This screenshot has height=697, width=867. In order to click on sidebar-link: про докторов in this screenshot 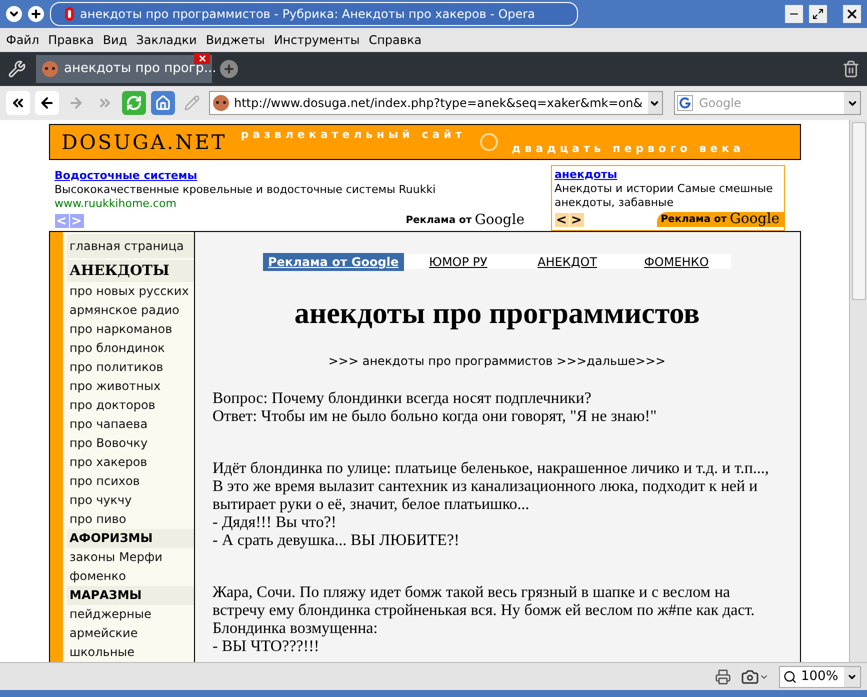, I will do `click(130, 405)`.